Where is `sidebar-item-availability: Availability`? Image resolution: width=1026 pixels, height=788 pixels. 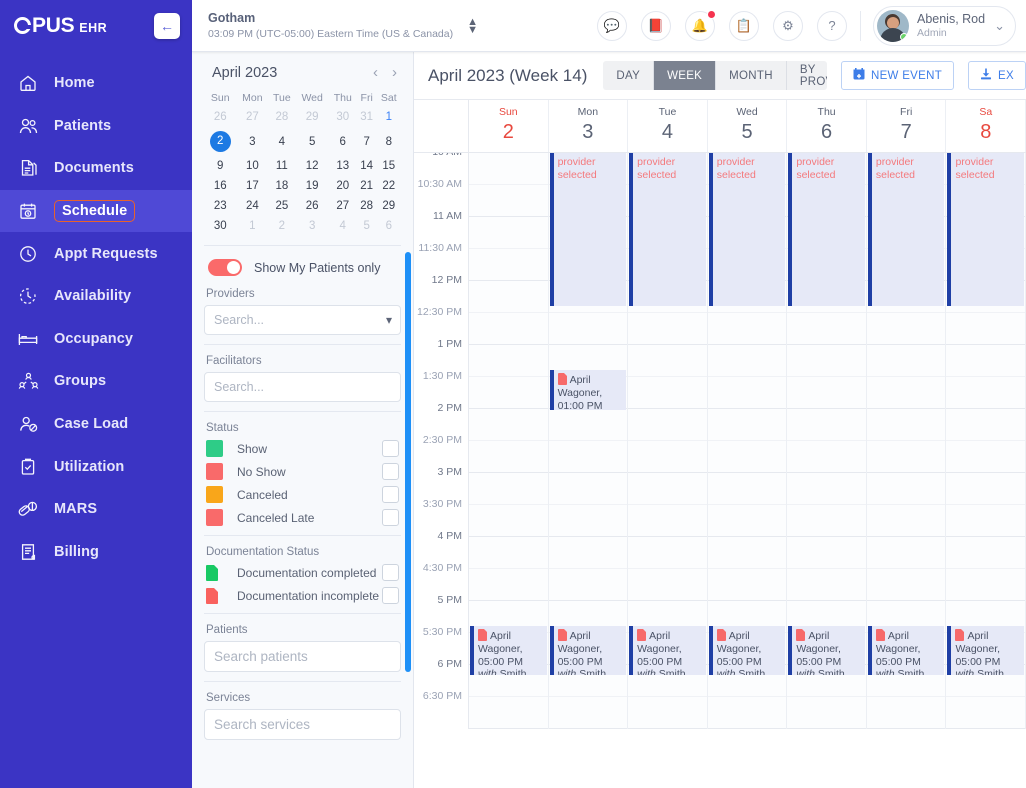 sidebar-item-availability: Availability is located at coordinates (96, 296).